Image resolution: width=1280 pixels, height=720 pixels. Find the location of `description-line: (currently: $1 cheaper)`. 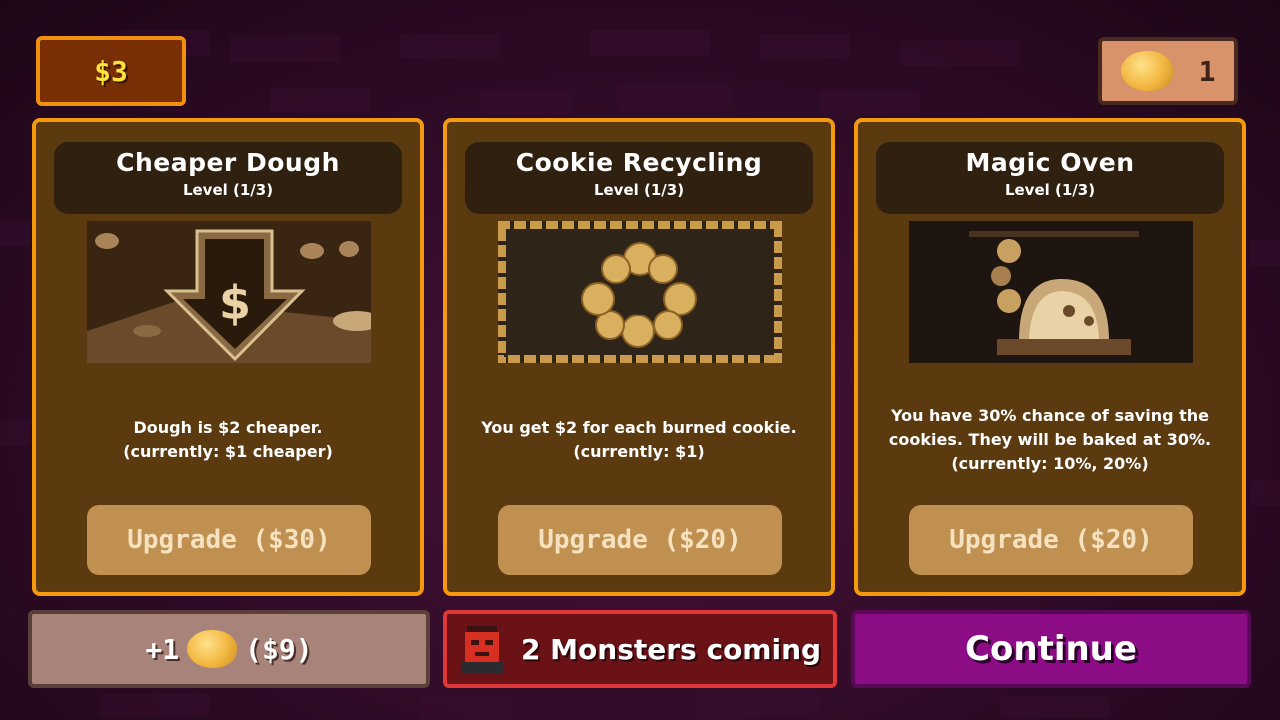

description-line: (currently: $1 cheaper) is located at coordinates (228, 451).